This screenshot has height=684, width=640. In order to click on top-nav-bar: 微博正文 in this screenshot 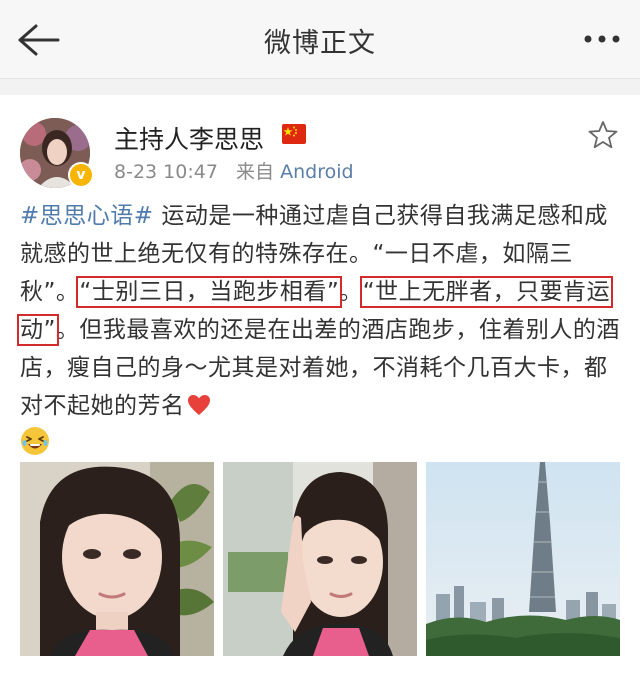, I will do `click(320, 39)`.